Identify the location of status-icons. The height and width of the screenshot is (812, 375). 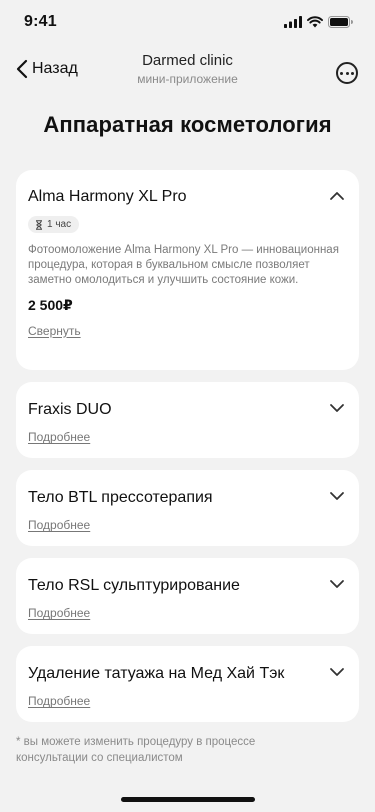
(318, 22).